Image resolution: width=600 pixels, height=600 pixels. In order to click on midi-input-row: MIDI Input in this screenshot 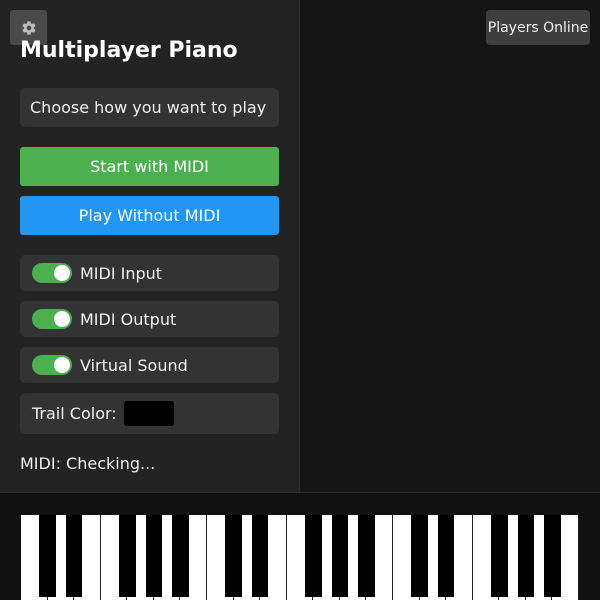, I will do `click(149, 273)`.